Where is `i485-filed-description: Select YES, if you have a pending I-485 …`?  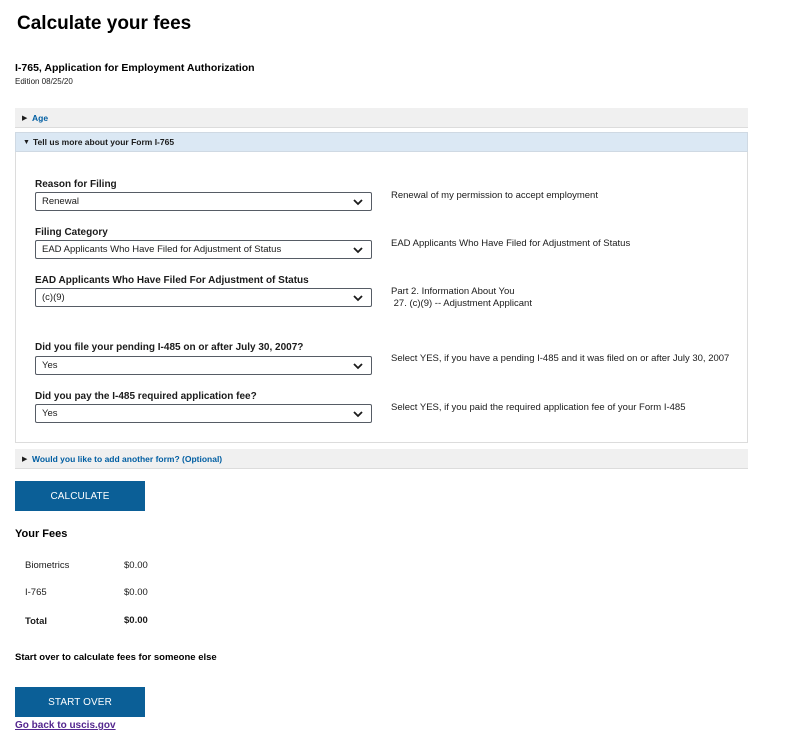
i485-filed-description: Select YES, if you have a pending I-485 … is located at coordinates (560, 358).